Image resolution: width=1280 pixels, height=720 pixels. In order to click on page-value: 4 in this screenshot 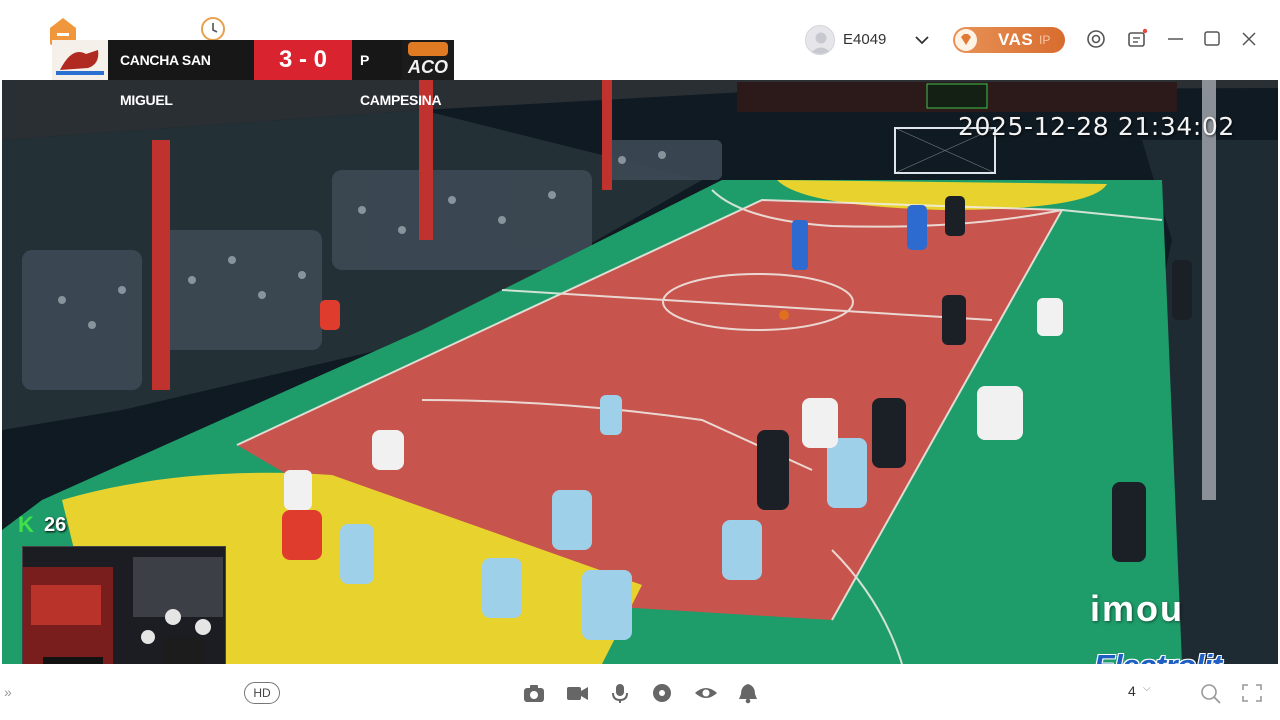, I will do `click(1132, 691)`.